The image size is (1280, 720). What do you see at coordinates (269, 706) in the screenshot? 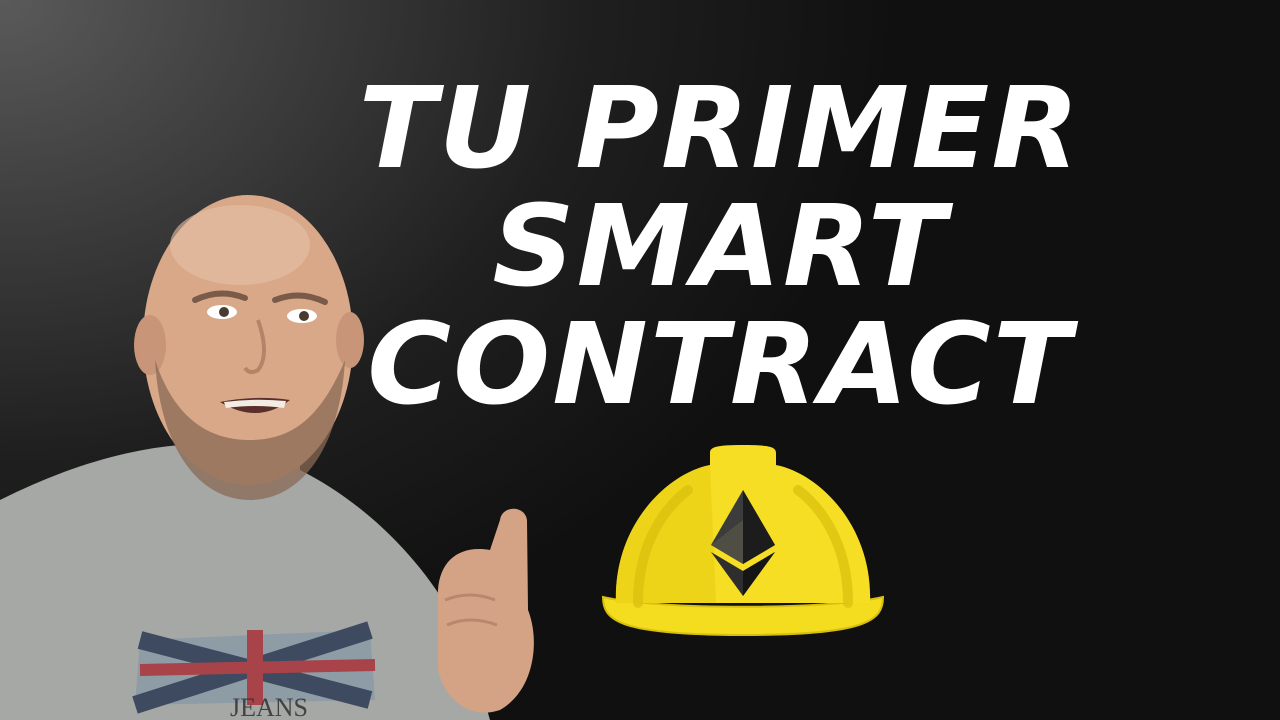
I see `shirt-print-text: JEANS` at bounding box center [269, 706].